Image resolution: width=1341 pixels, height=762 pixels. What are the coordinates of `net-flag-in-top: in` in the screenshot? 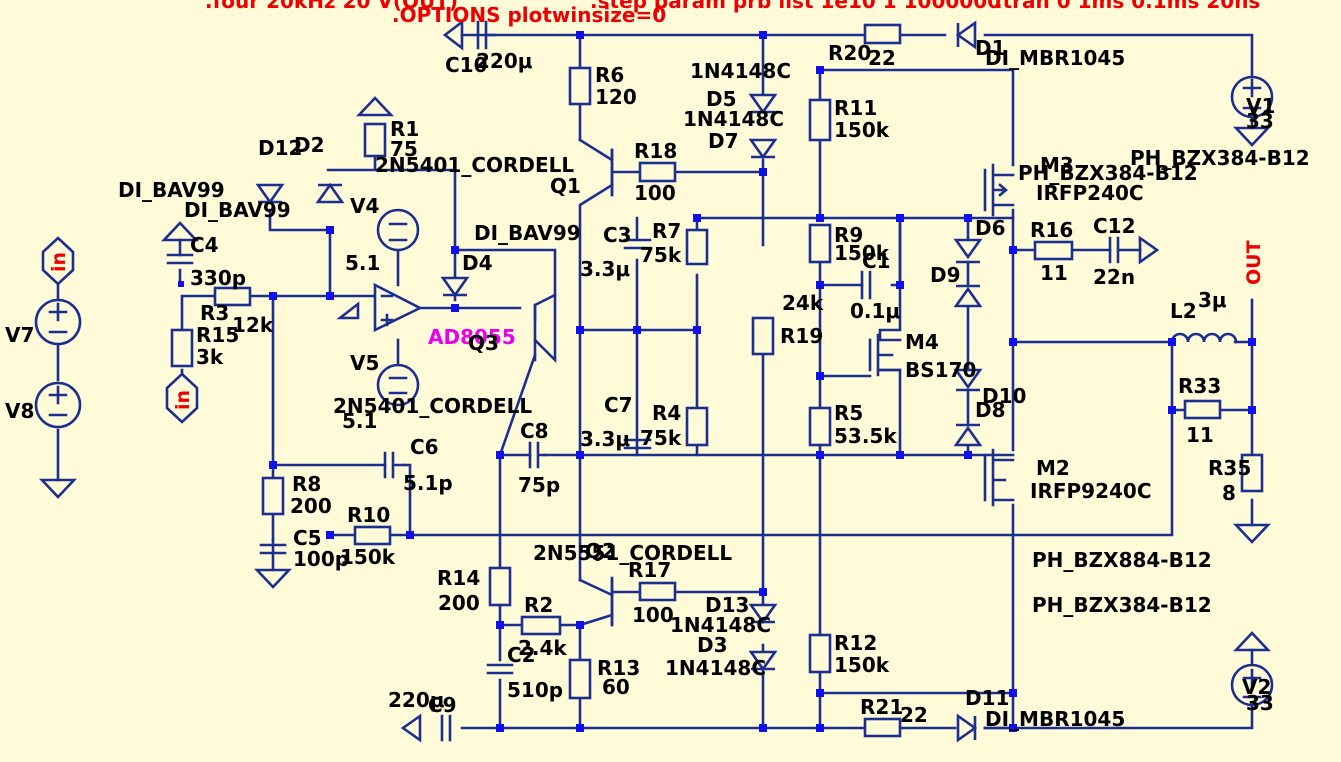 It's located at (58, 261).